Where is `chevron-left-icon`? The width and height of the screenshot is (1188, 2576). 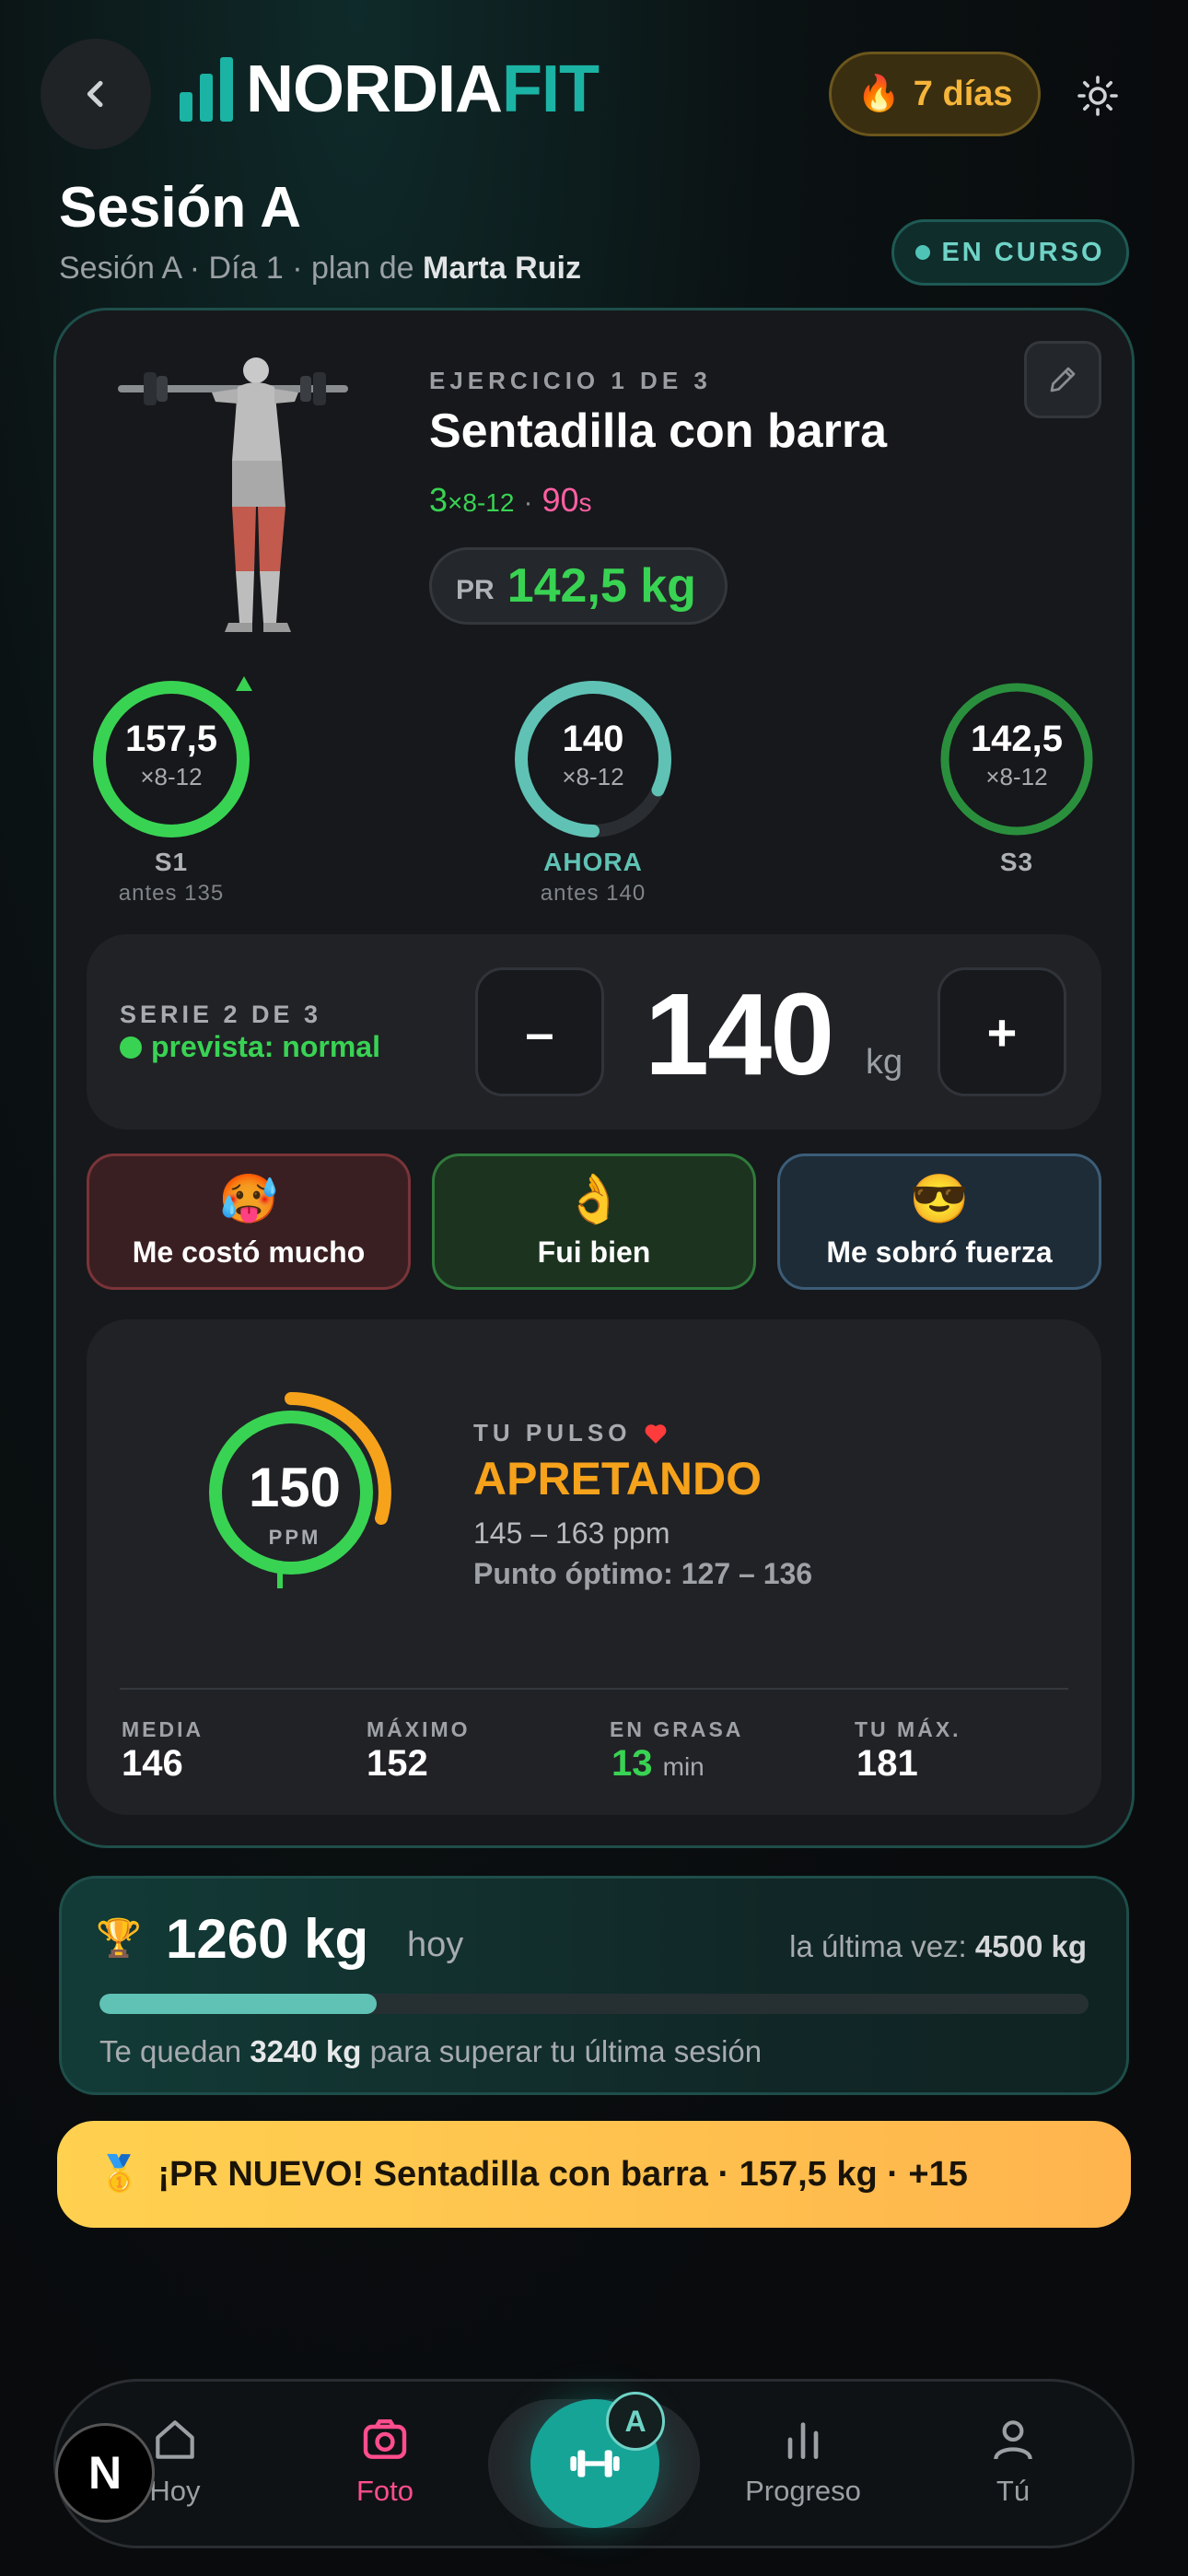 chevron-left-icon is located at coordinates (95, 94).